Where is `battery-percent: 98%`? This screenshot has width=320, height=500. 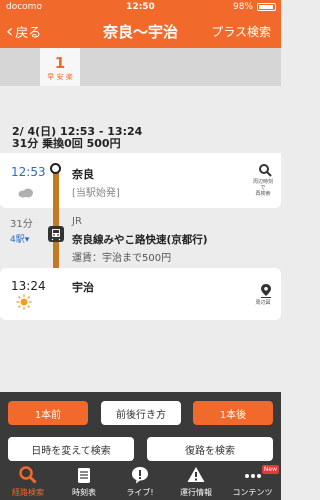
battery-percent: 98% is located at coordinates (242, 7).